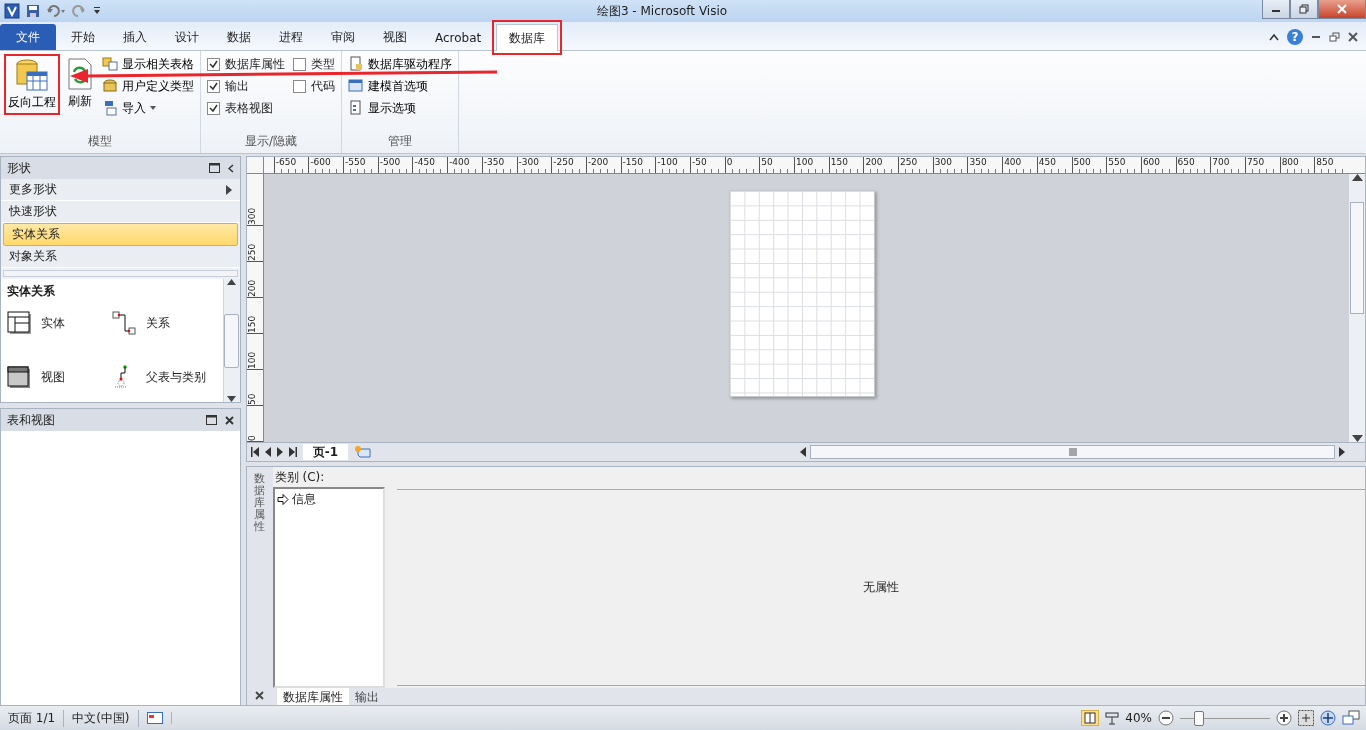  Describe the element at coordinates (328, 587) in the screenshot. I see `category-list: 信息` at that location.